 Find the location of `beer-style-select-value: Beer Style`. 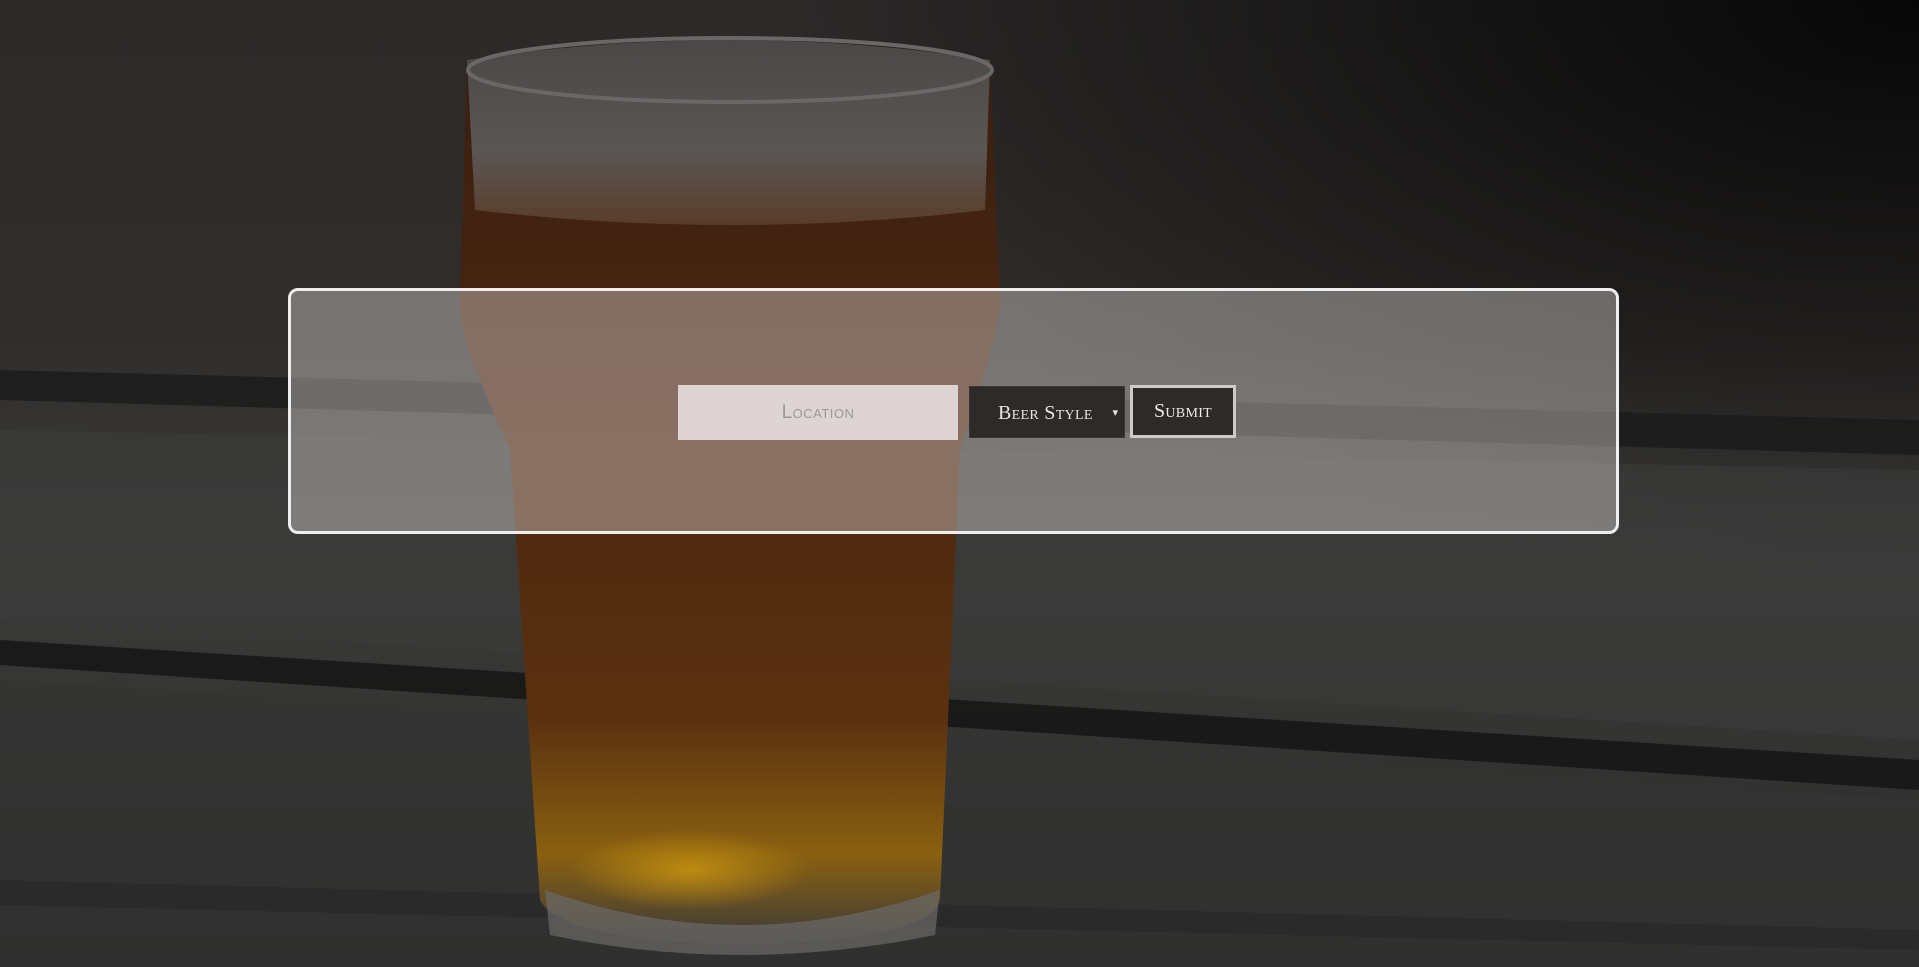

beer-style-select-value: Beer Style is located at coordinates (1045, 413).